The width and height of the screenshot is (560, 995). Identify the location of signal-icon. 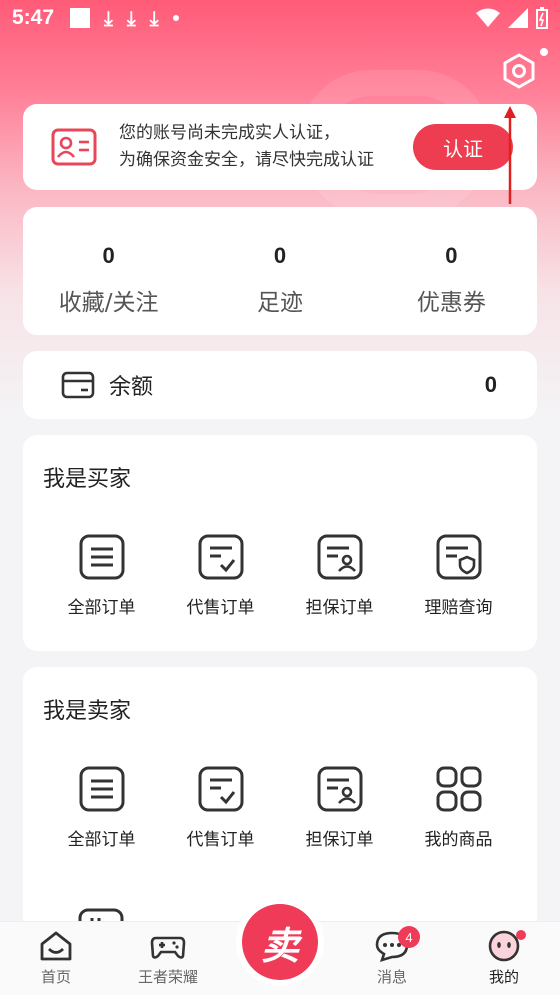
(518, 18).